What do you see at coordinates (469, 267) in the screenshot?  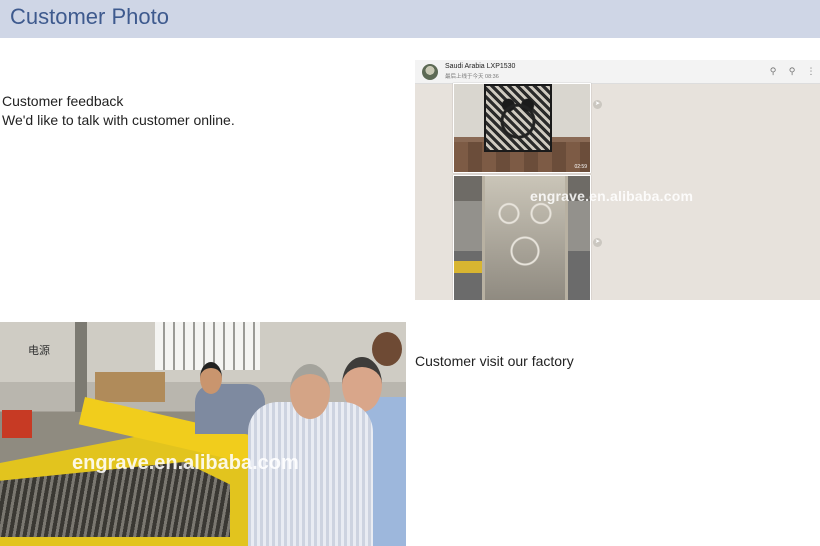 I see `machine` at bounding box center [469, 267].